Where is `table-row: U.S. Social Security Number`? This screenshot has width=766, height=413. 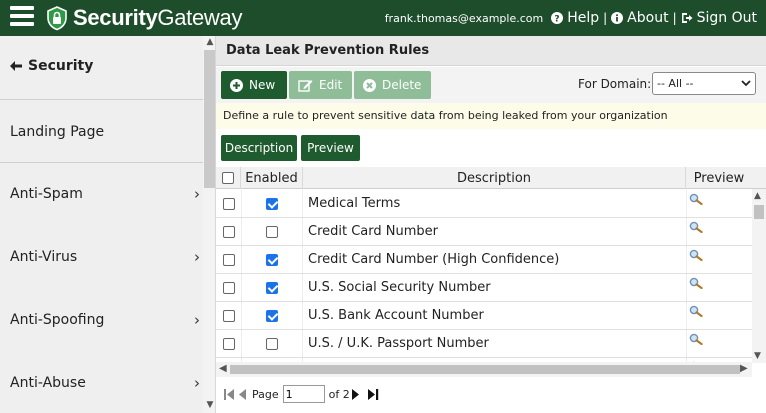
table-row: U.S. Social Security Number is located at coordinates (484, 288).